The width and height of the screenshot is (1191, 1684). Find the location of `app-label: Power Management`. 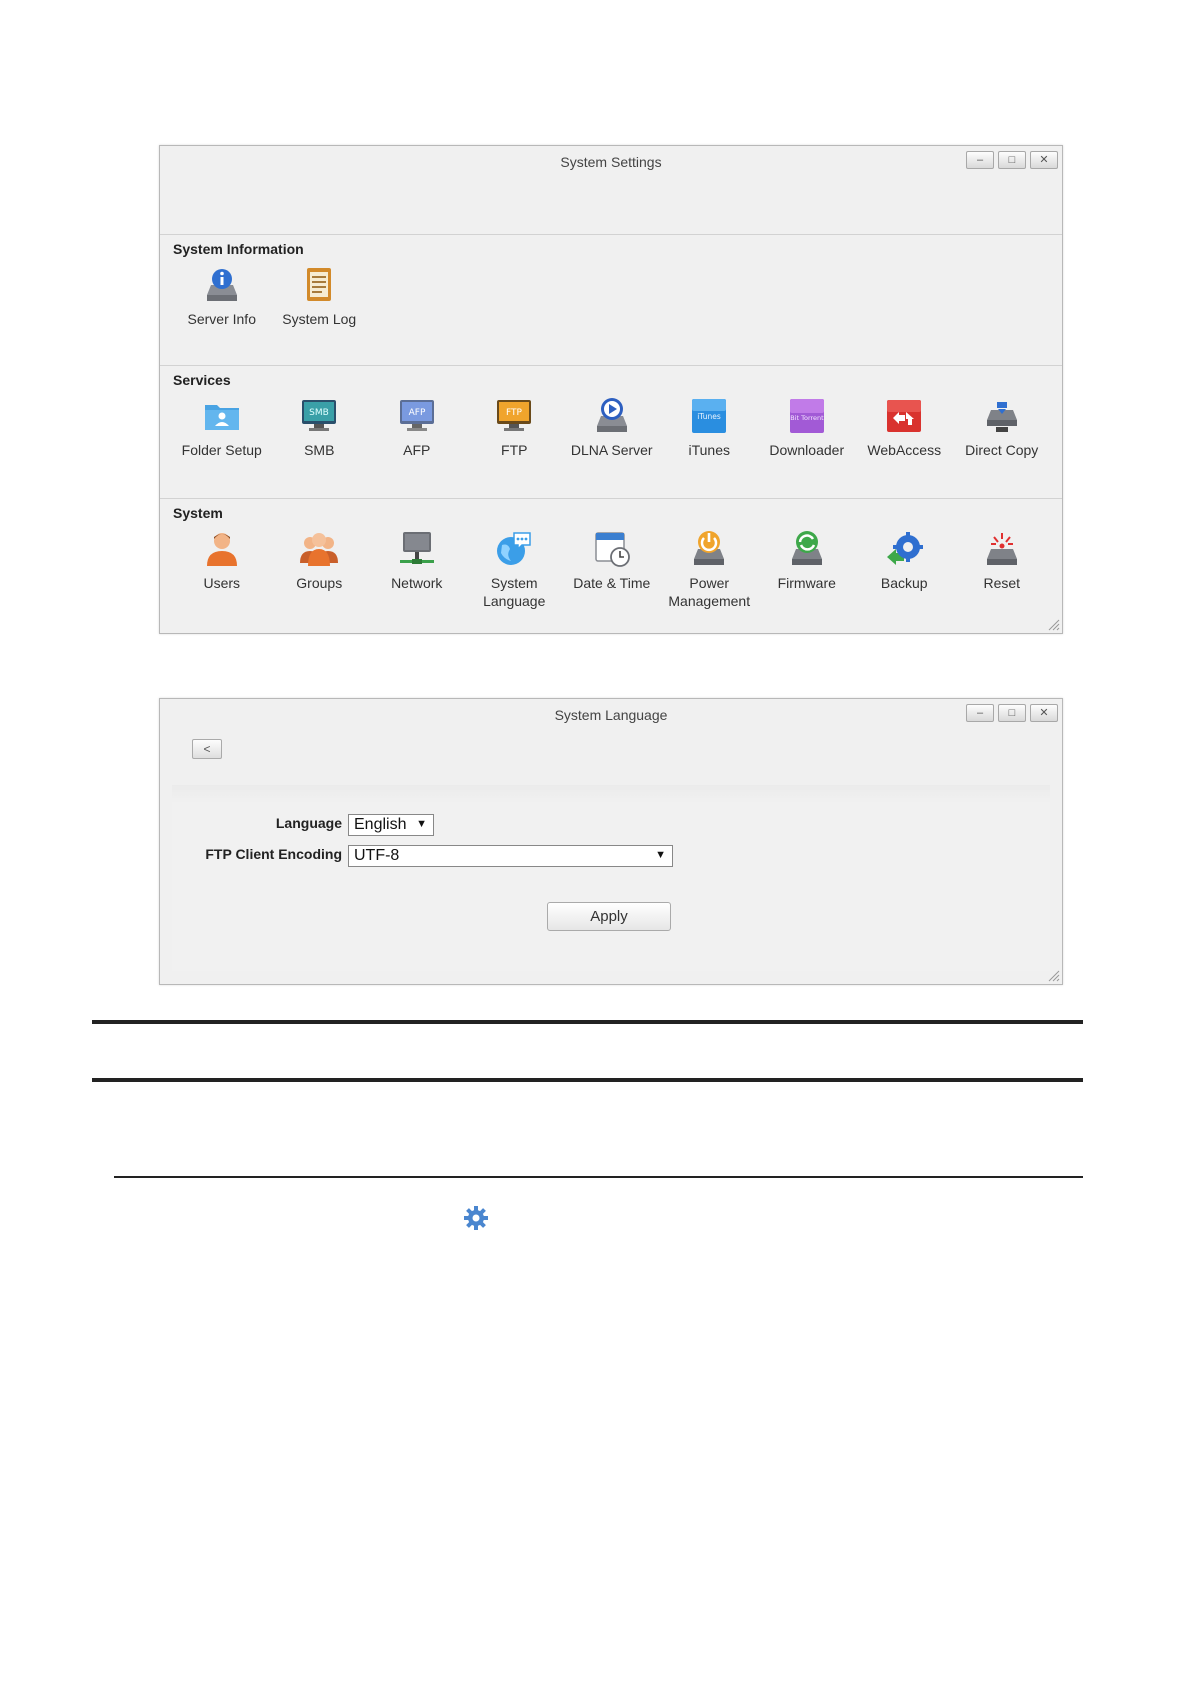

app-label: Power Management is located at coordinates (709, 592).